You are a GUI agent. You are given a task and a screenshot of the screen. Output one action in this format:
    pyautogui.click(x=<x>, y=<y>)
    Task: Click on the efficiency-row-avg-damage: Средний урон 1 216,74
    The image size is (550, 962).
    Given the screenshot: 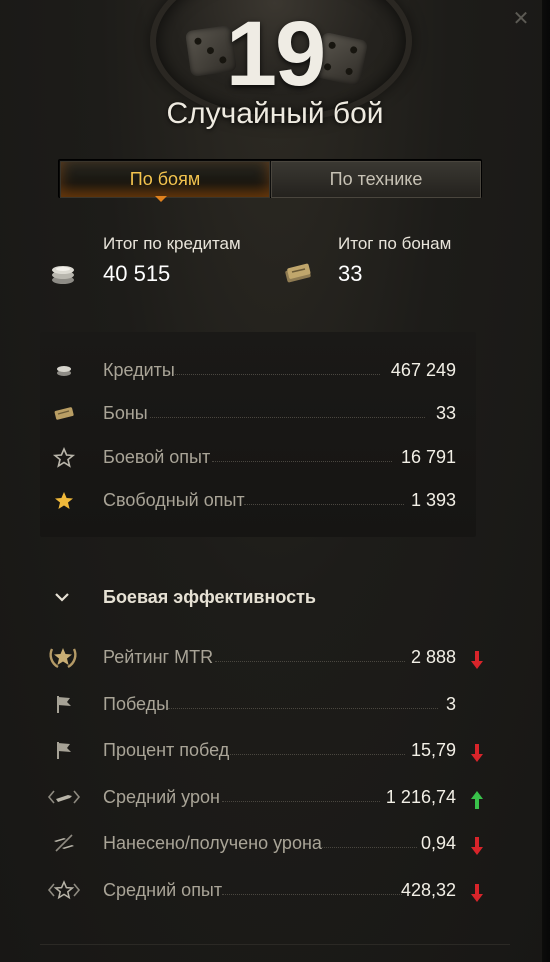 What is the action you would take?
    pyautogui.click(x=275, y=797)
    